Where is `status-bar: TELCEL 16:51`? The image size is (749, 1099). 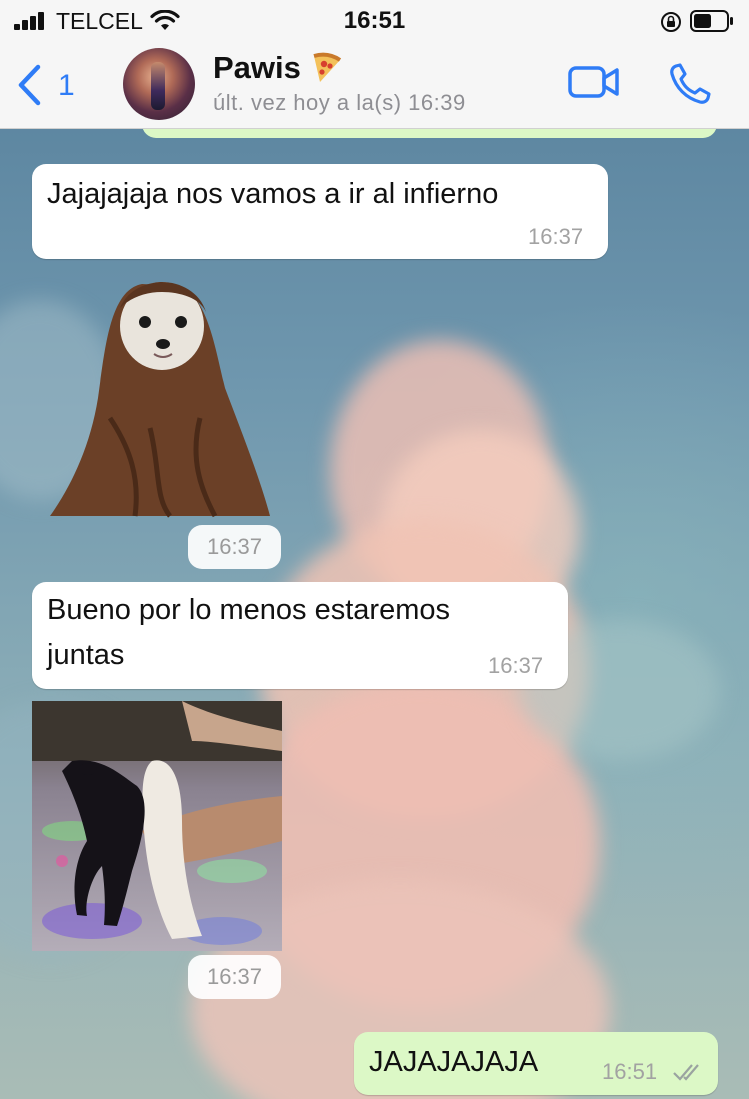
status-bar: TELCEL 16:51 is located at coordinates (374, 22).